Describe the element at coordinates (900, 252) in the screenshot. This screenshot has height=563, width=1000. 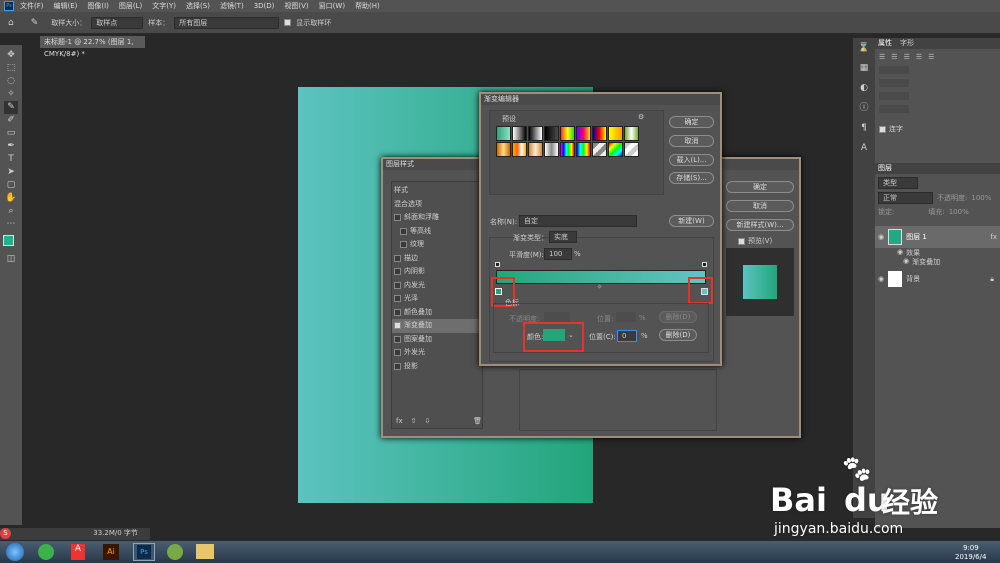
I see `effects-eye-icon: ◉` at that location.